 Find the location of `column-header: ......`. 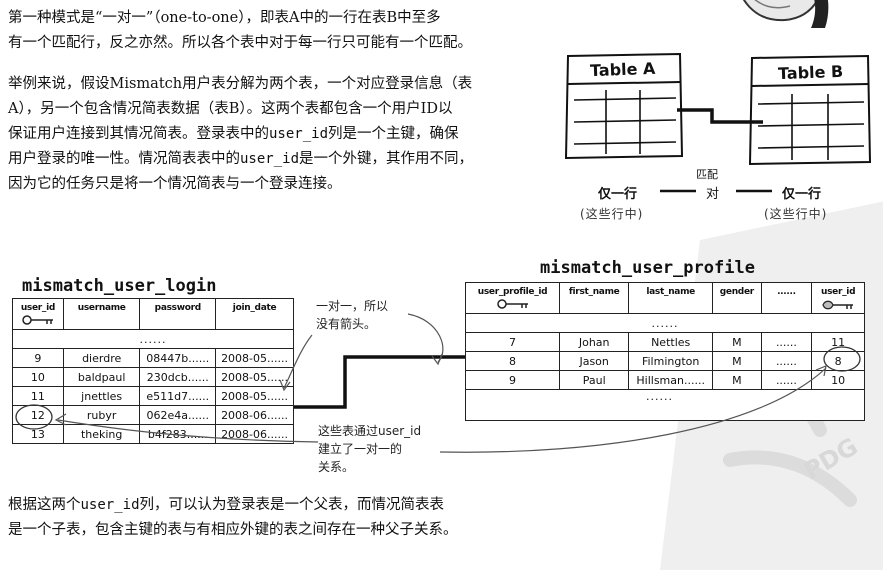

column-header: ...... is located at coordinates (786, 298).